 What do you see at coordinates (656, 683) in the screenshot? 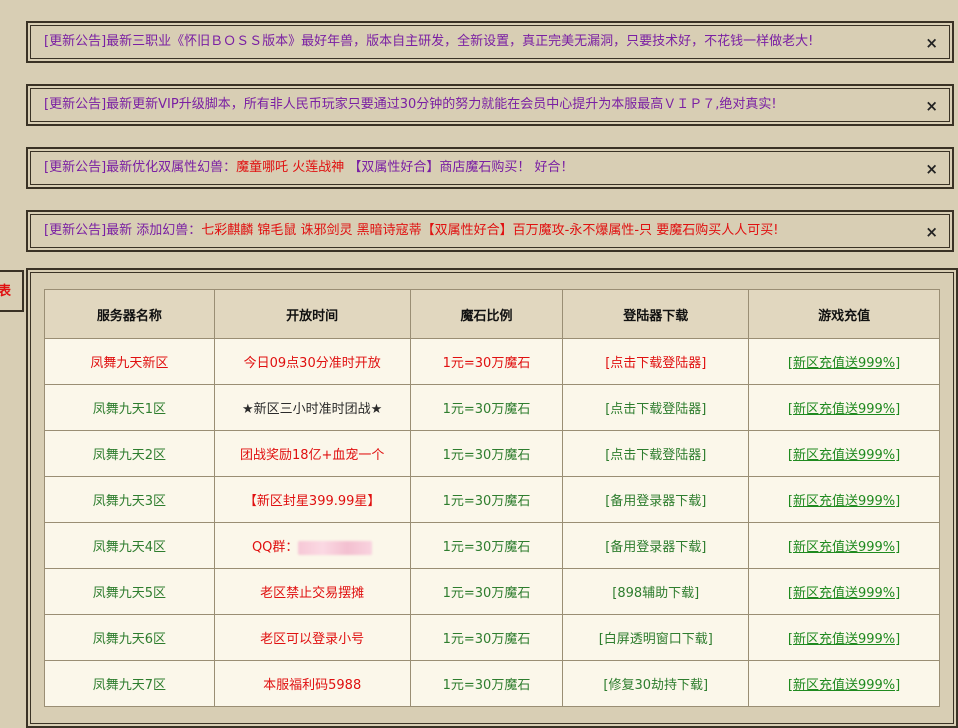
I see `download-link: [修复30劫持下载]` at bounding box center [656, 683].